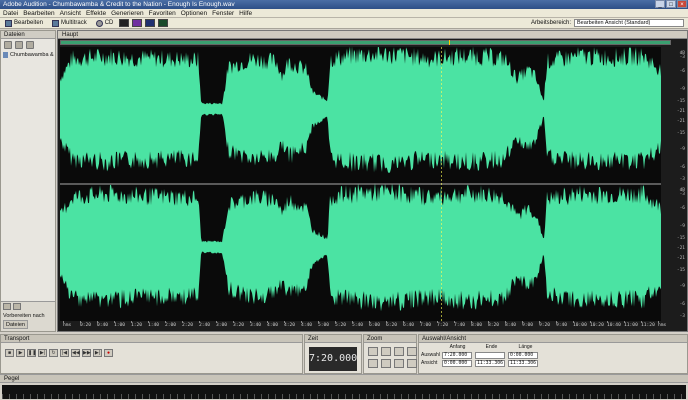 This screenshot has width=688, height=400. Describe the element at coordinates (162, 13) in the screenshot. I see `menu-favorites: Favoriten` at that location.